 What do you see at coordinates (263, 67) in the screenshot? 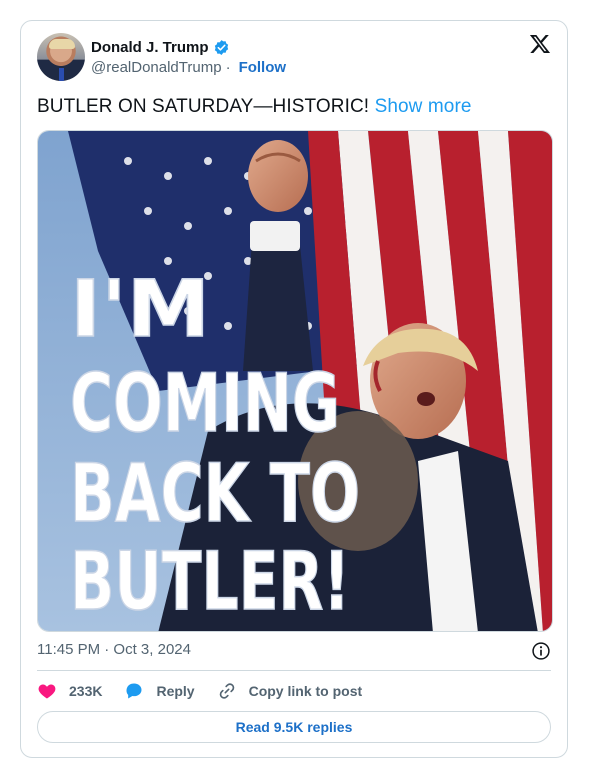
I see `follow-button: Follow` at bounding box center [263, 67].